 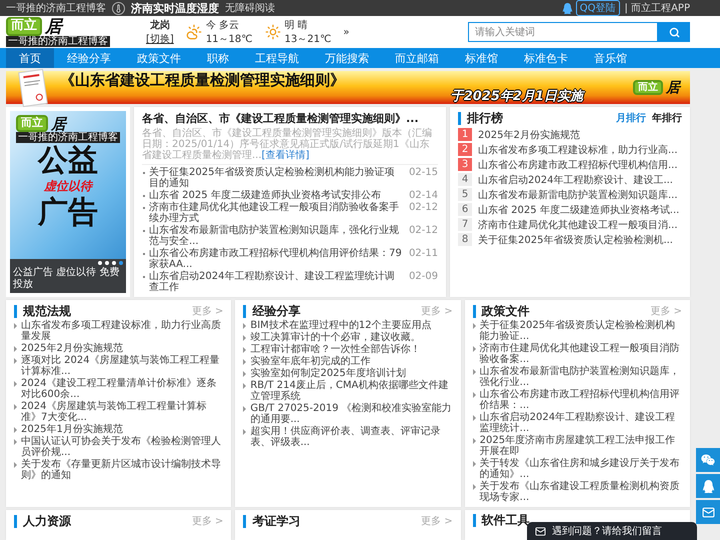 I want to click on news-link: 关于征集2025年省级资质认定检验检测机构能力验证项目的通知, so click(x=272, y=178).